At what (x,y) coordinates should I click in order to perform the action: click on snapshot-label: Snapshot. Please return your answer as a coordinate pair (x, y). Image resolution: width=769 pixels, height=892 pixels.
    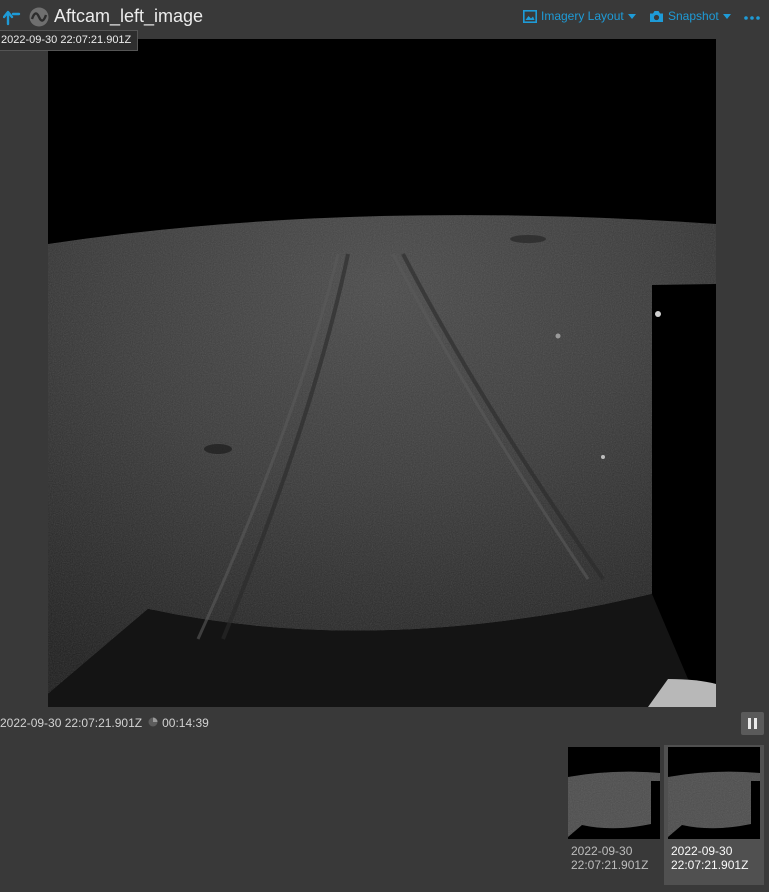
    Looking at the image, I should click on (693, 16).